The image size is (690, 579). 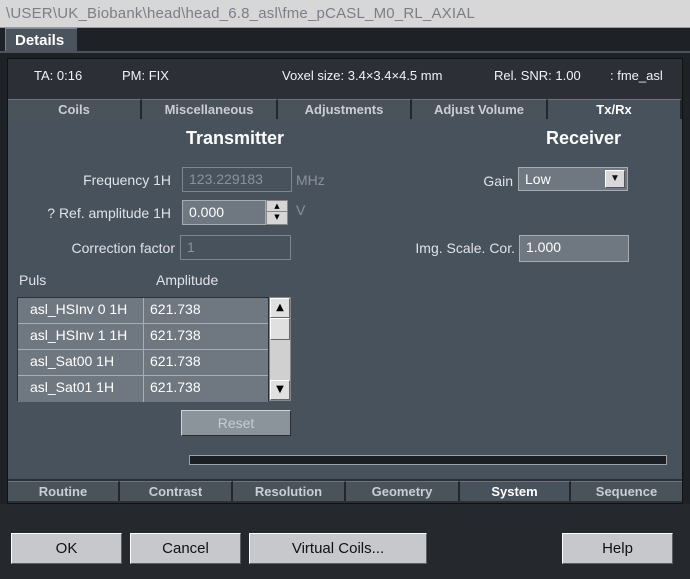 What do you see at coordinates (81, 336) in the screenshot?
I see `puls-cell: asl_HSInv 1 1H` at bounding box center [81, 336].